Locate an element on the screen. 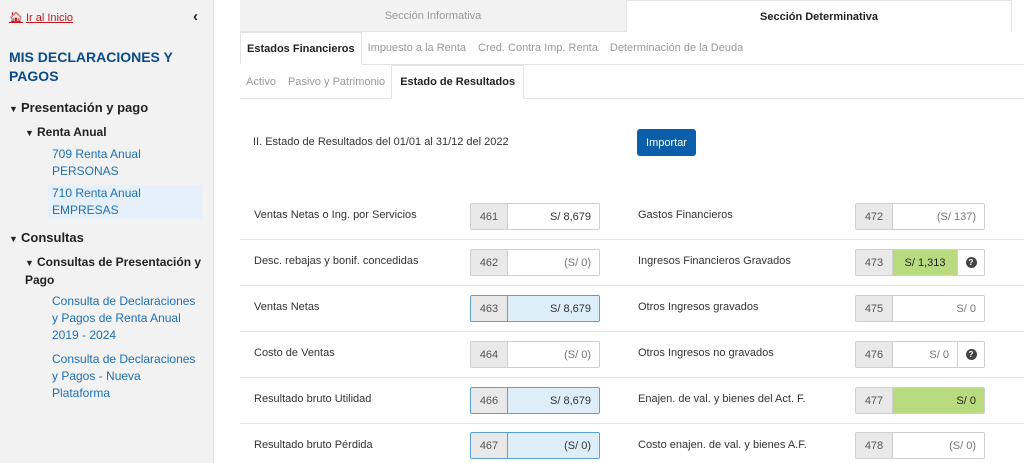 The width and height of the screenshot is (1024, 463). field-463: 463 S/ 8,679 is located at coordinates (535, 308).